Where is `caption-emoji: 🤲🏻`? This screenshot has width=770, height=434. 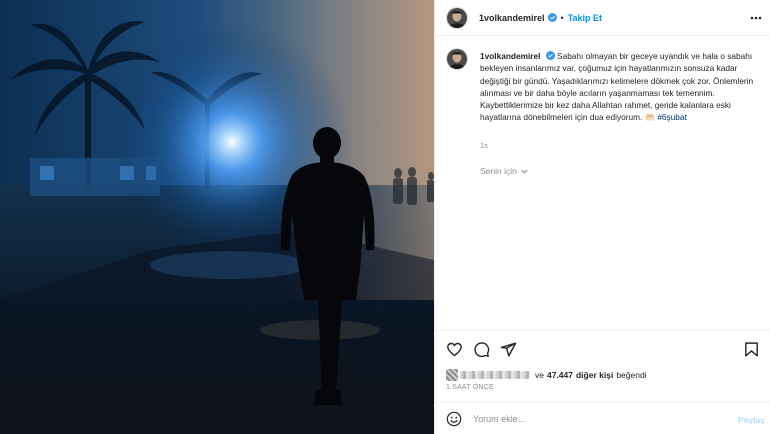 caption-emoji: 🤲🏻 is located at coordinates (649, 117).